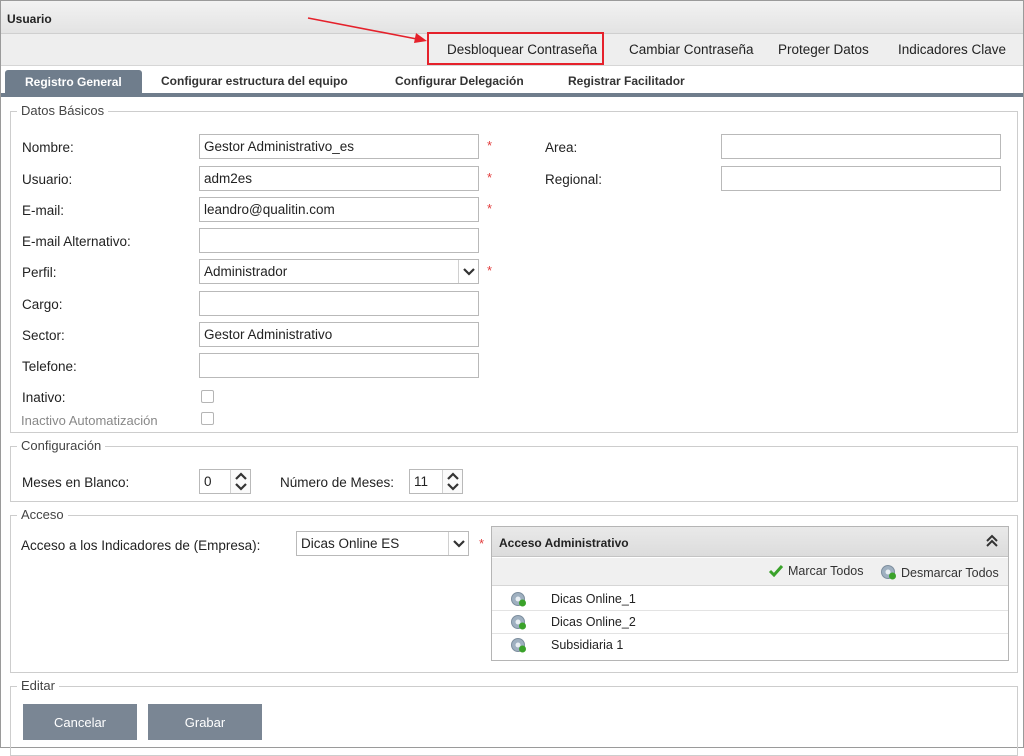 Image resolution: width=1024 pixels, height=756 pixels. I want to click on config-fieldset: Configuración, so click(514, 470).